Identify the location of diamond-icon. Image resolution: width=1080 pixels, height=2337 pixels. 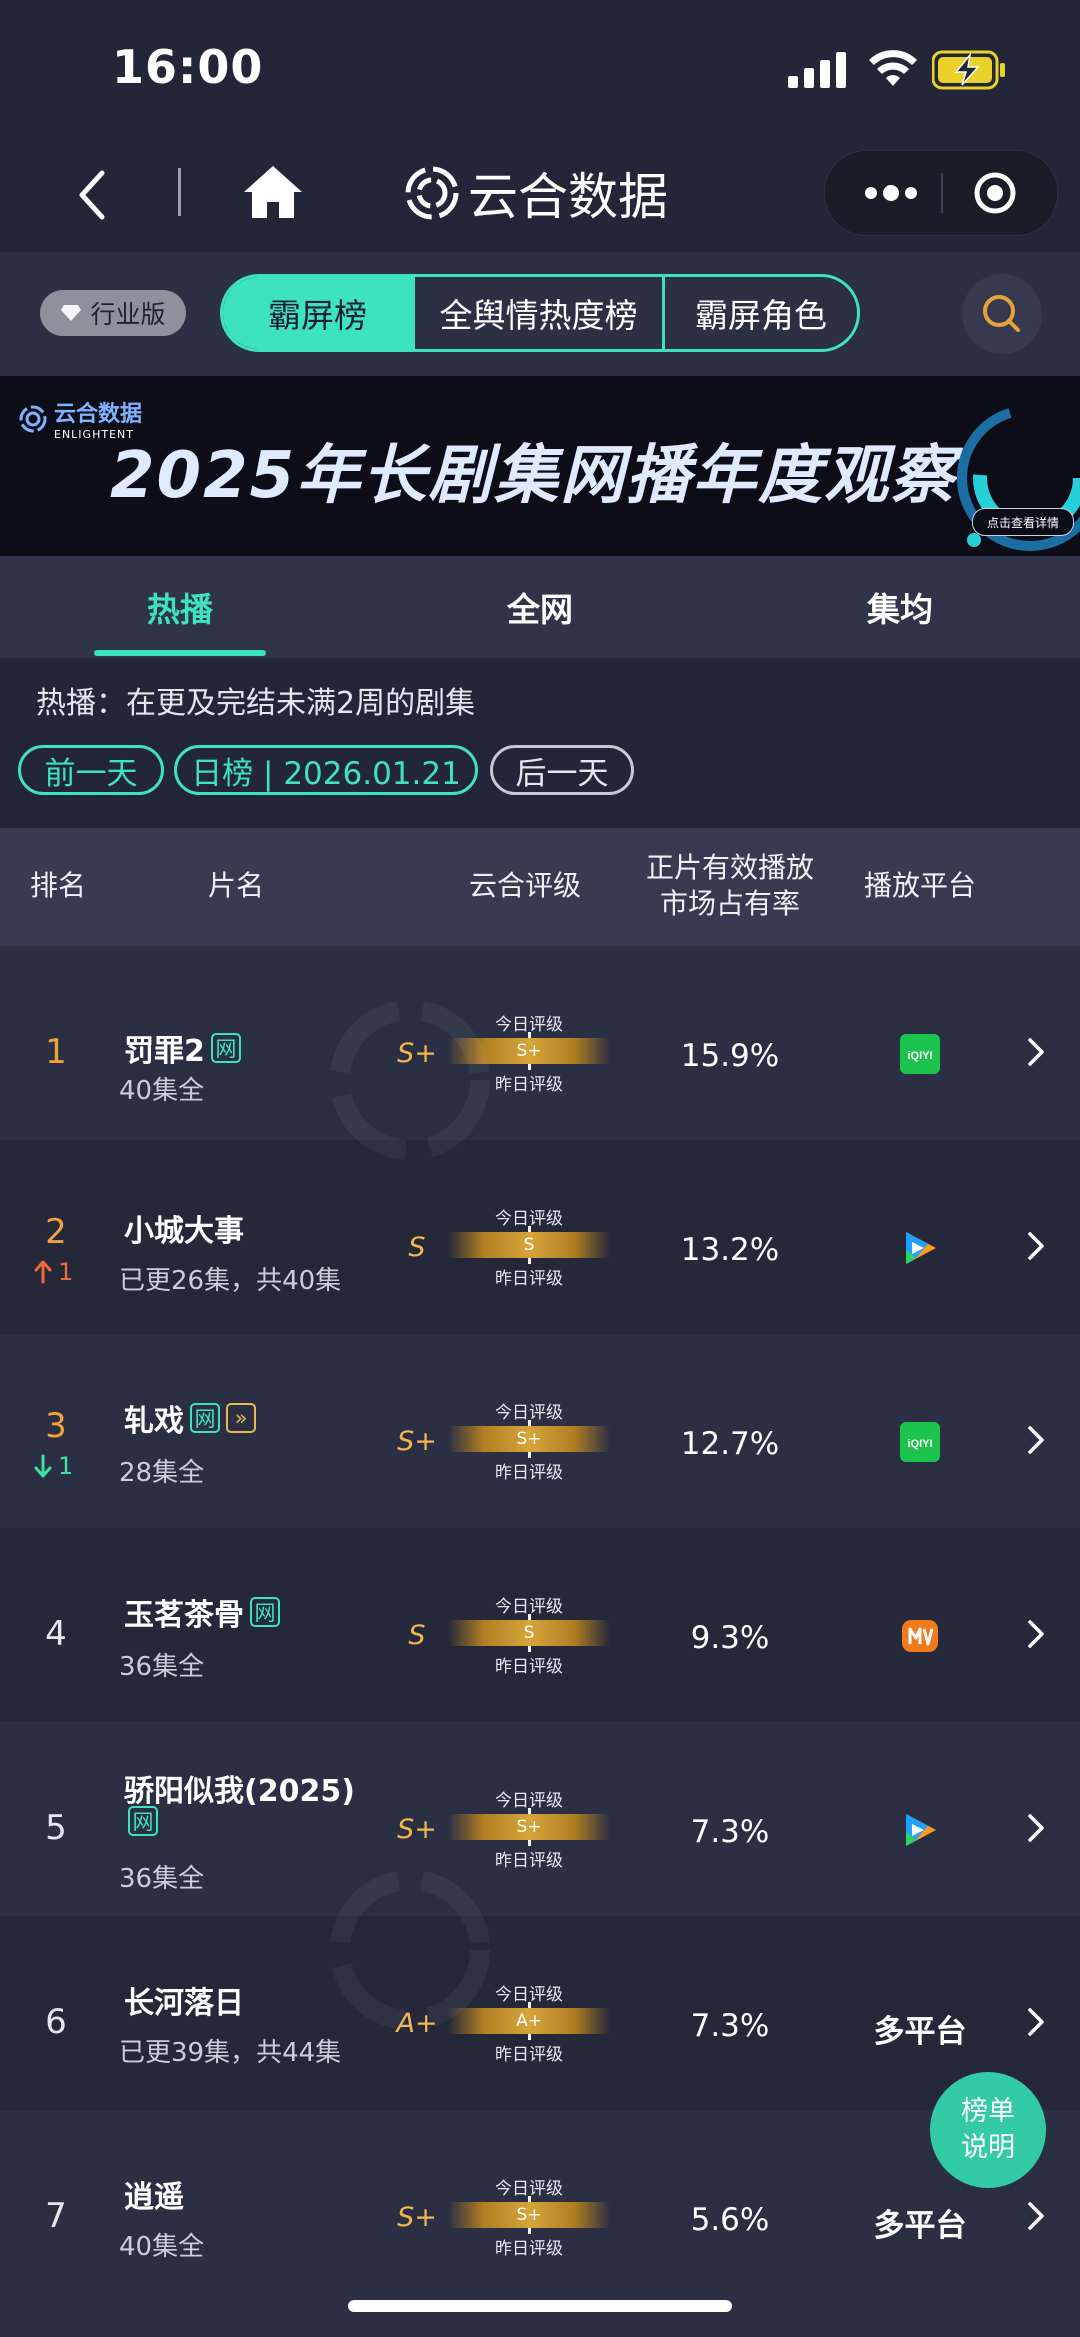
(71, 313).